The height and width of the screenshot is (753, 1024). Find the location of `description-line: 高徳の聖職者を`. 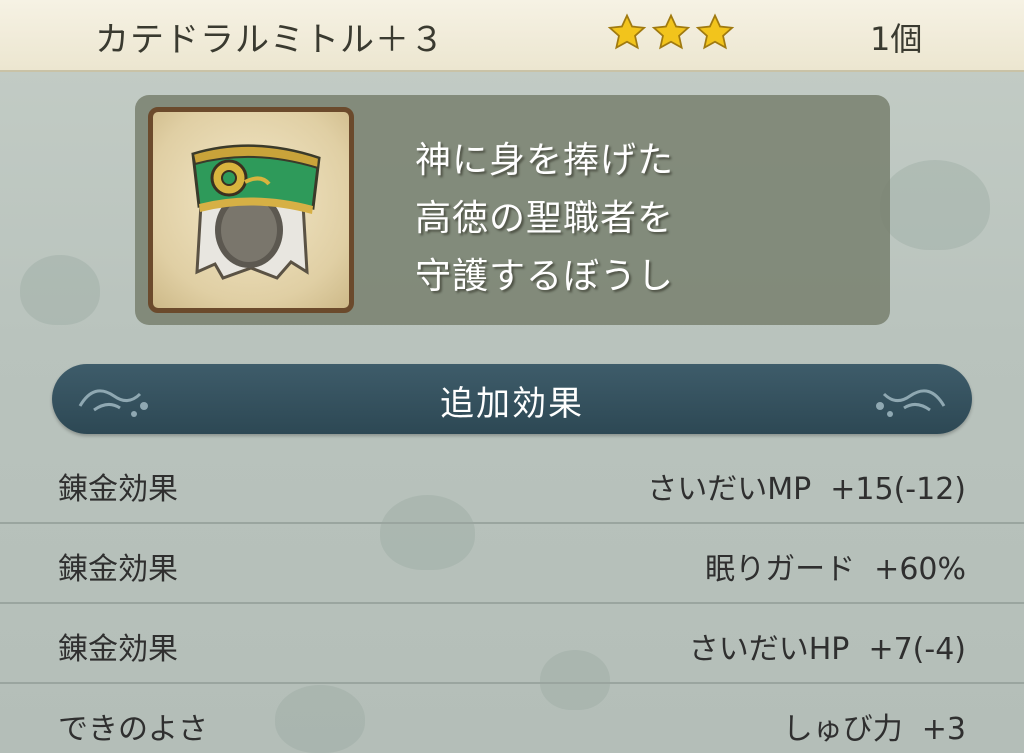

description-line: 高徳の聖職者を is located at coordinates (545, 218).